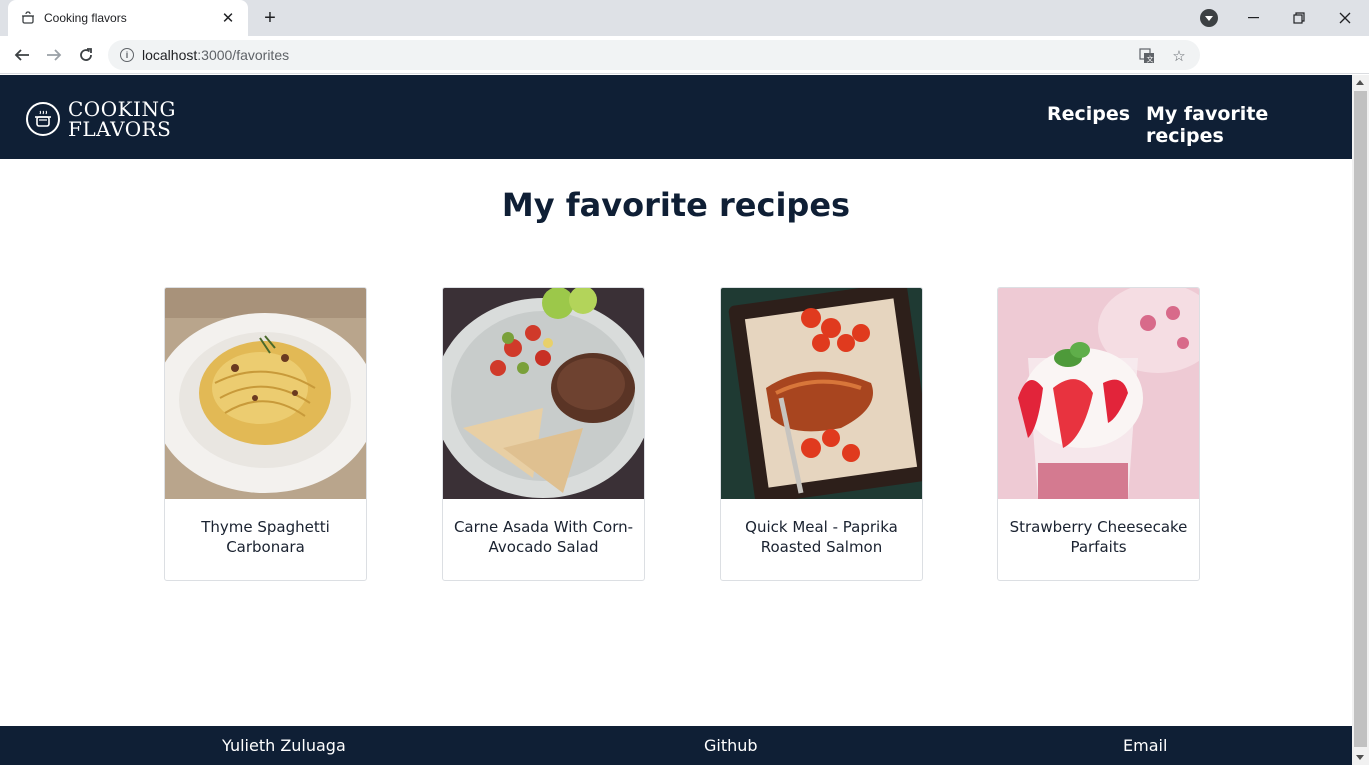 This screenshot has width=1369, height=765. Describe the element at coordinates (122, 109) in the screenshot. I see `logo-line-1: COOKING` at that location.